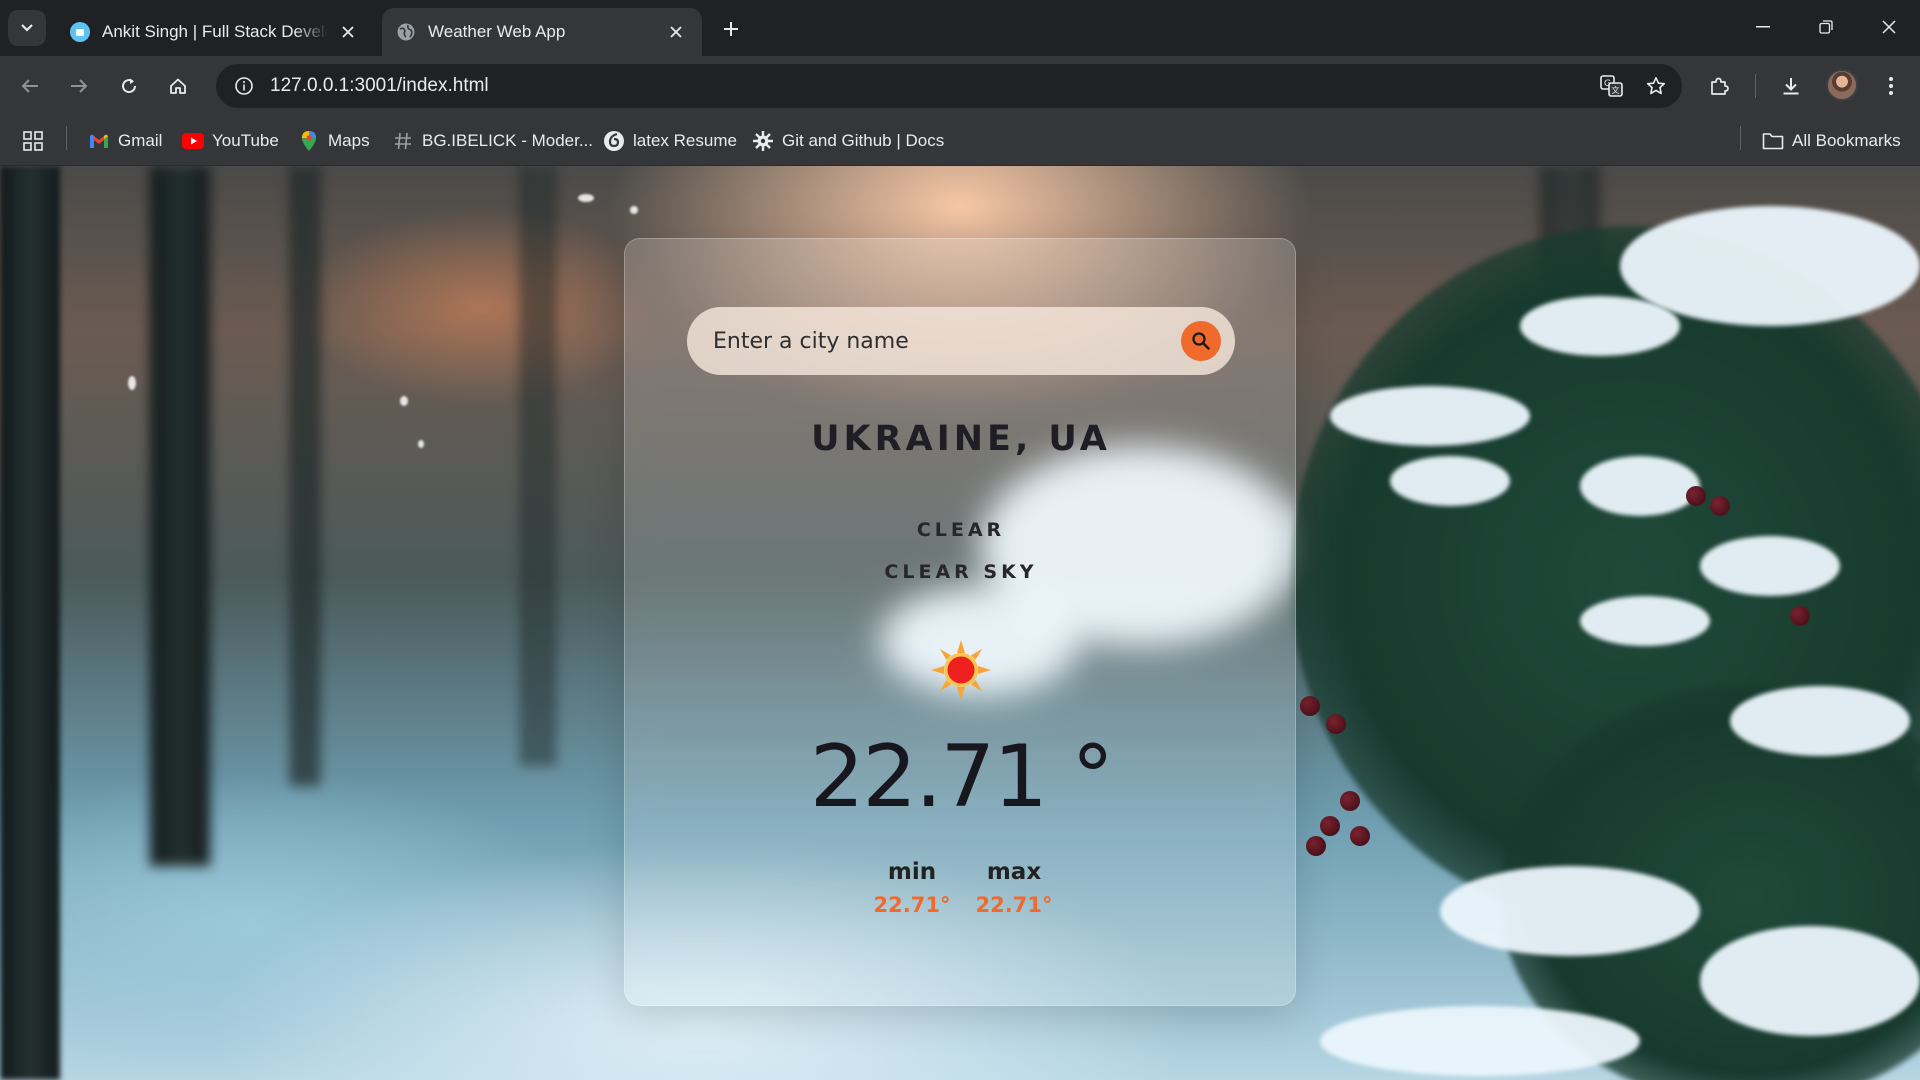  What do you see at coordinates (947, 341) in the screenshot?
I see `city-search-input` at bounding box center [947, 341].